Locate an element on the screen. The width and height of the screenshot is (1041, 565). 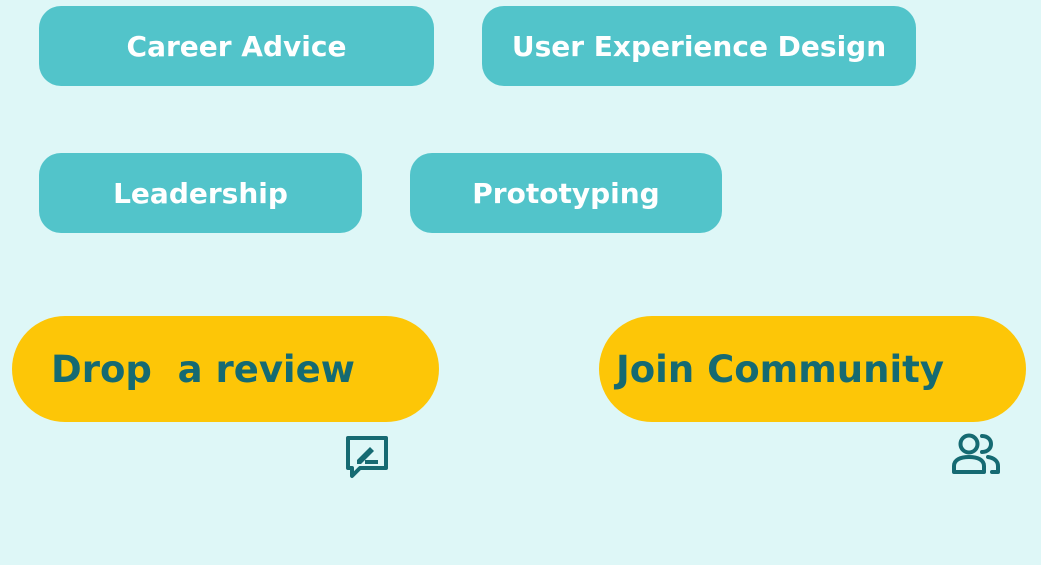
tag-user-experience-design: User Experience Design is located at coordinates (699, 46).